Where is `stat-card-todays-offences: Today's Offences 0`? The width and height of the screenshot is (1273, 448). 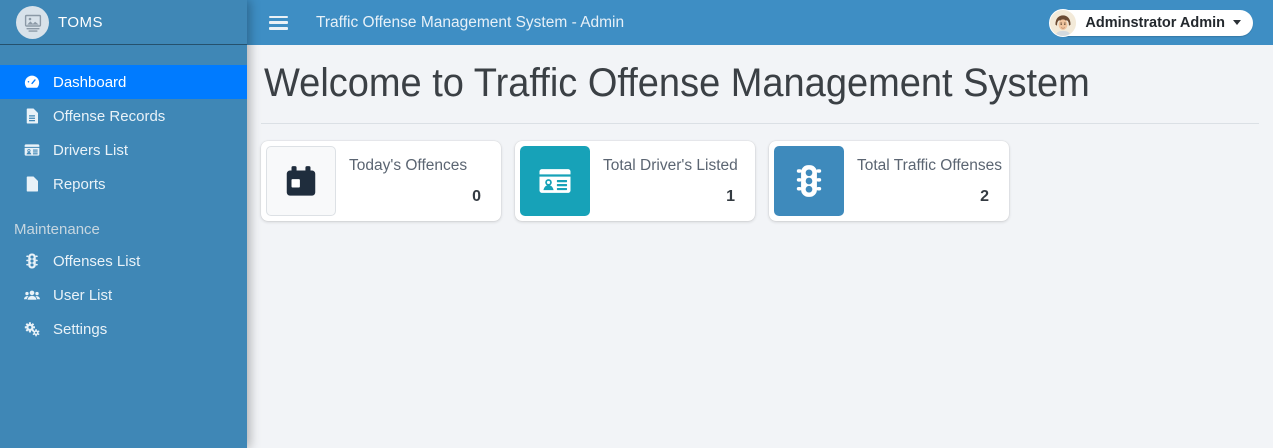 stat-card-todays-offences: Today's Offences 0 is located at coordinates (381, 181).